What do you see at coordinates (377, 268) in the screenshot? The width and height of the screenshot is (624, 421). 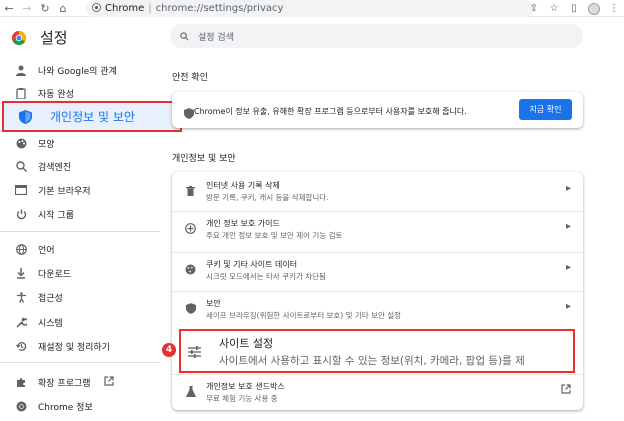 I see `row-cookies: 쿠키 및 기타 사이트 데이터 시크릿 모드에서는 타사 쿠키가 차단됨 ▸` at bounding box center [377, 268].